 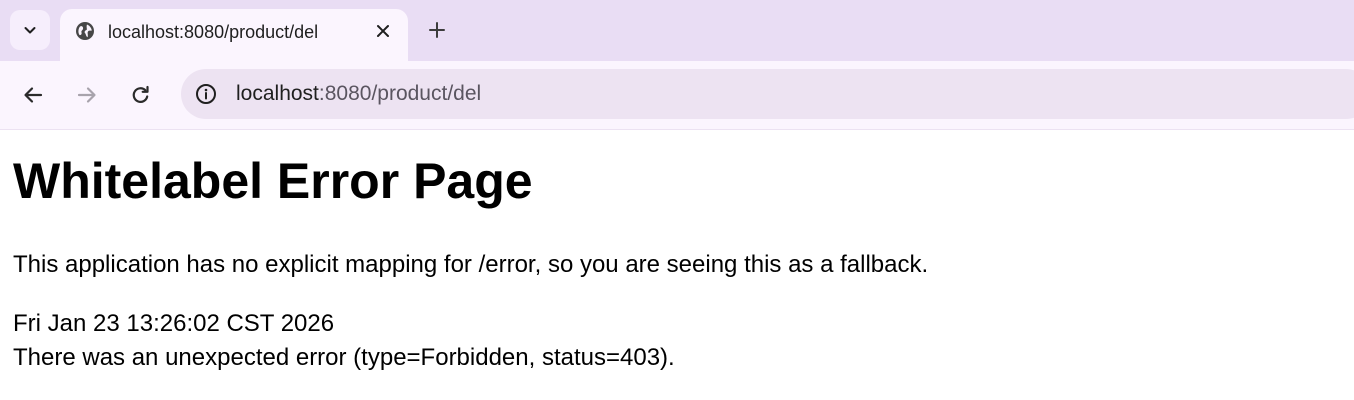 I want to click on arrow-left-icon, so click(x=33, y=95).